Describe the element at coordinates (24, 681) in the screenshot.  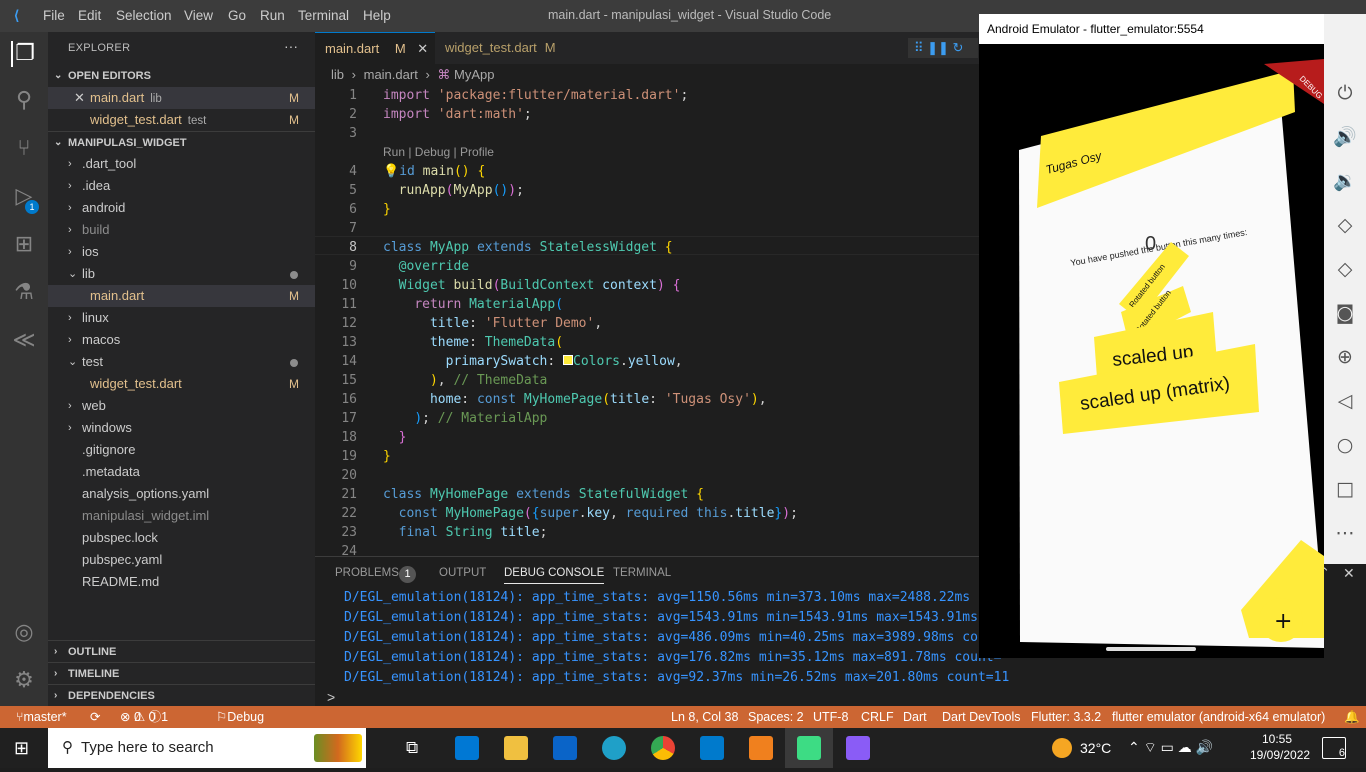
I see `settings-gear-icon: ⚙` at that location.